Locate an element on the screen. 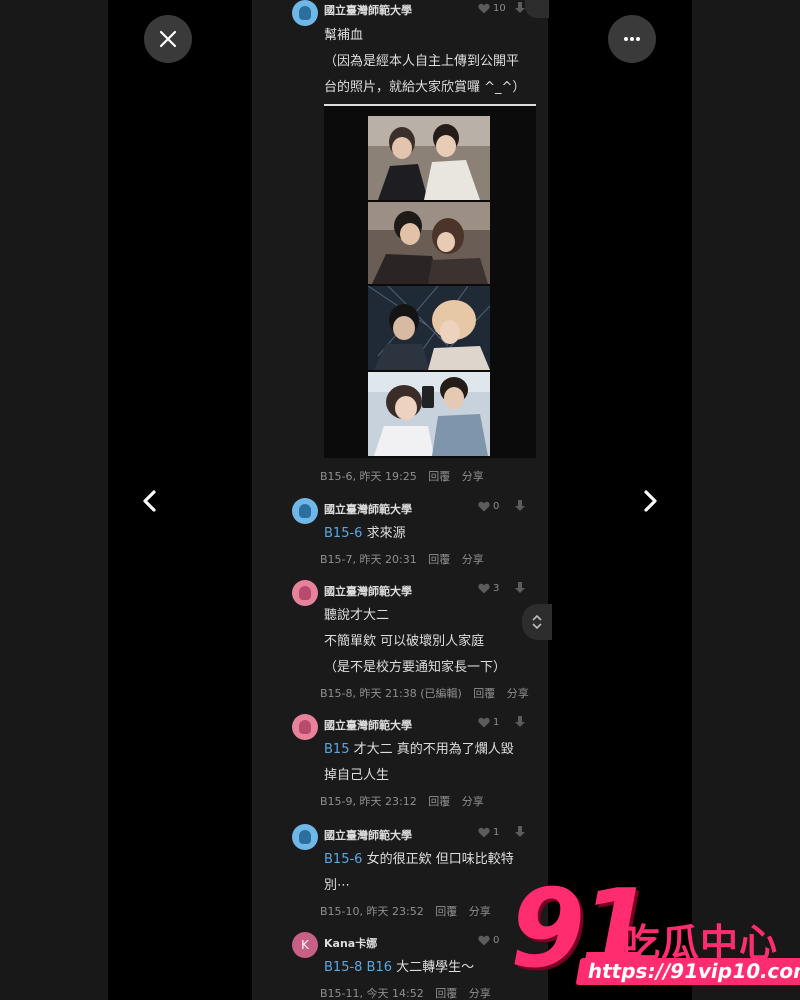 Image resolution: width=800 pixels, height=1000 pixels. comment-text: B15 才大二 真的不用為了爛人毀 is located at coordinates (419, 749).